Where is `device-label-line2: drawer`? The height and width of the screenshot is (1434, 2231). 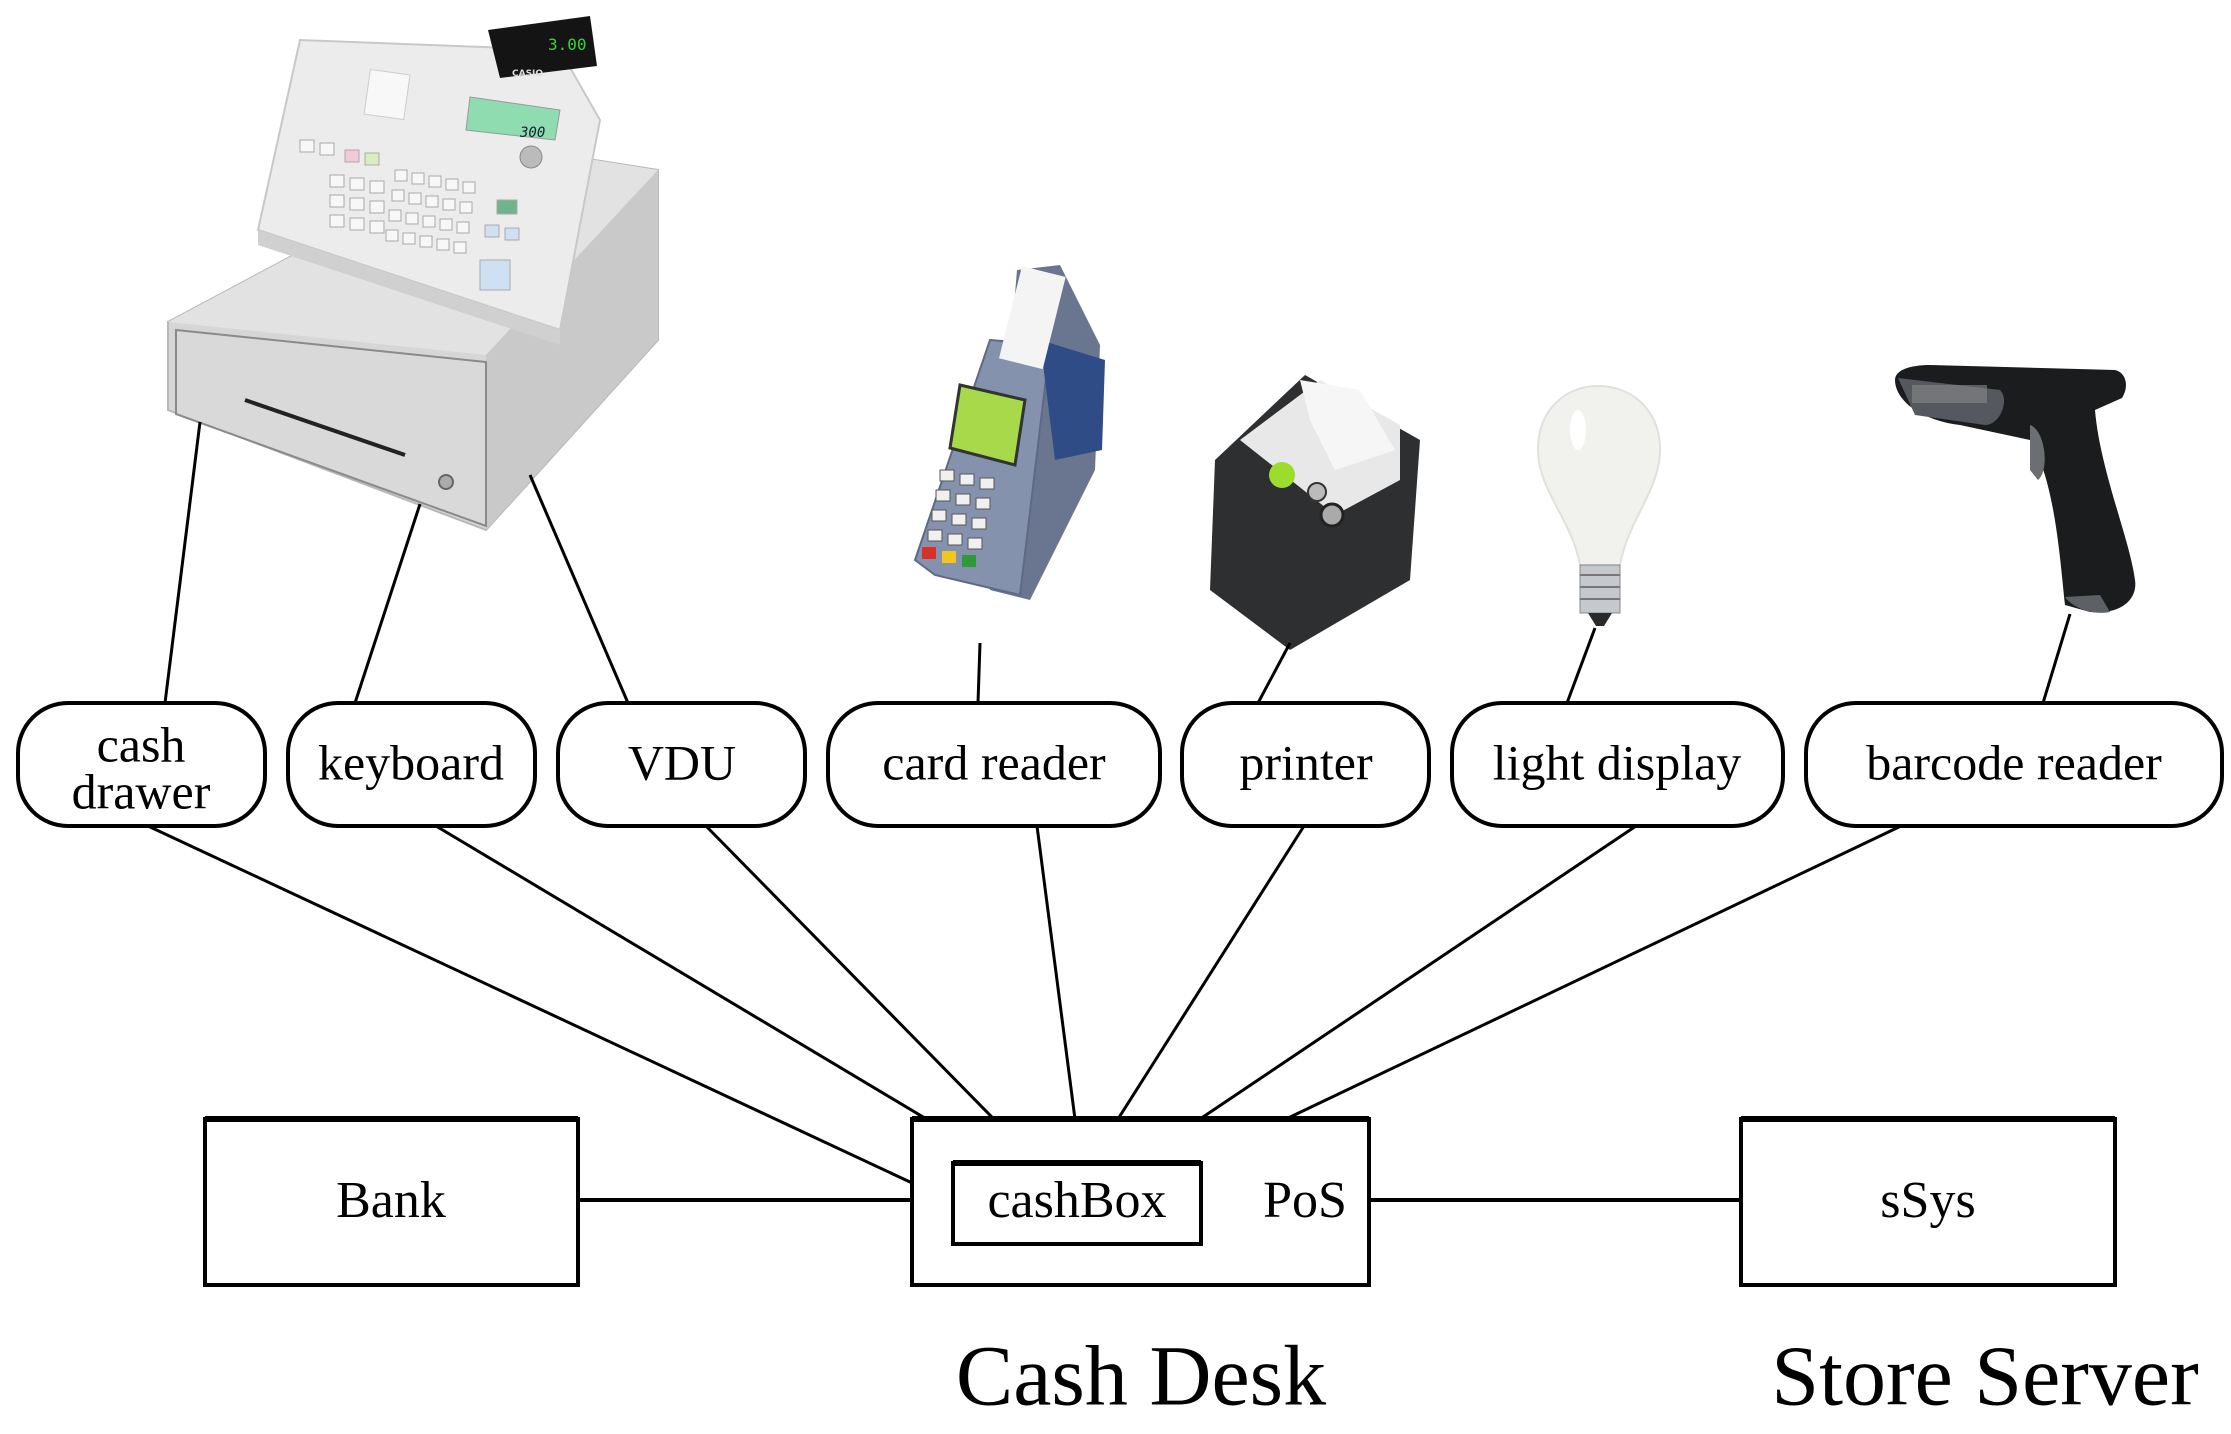
device-label-line2: drawer is located at coordinates (141, 791).